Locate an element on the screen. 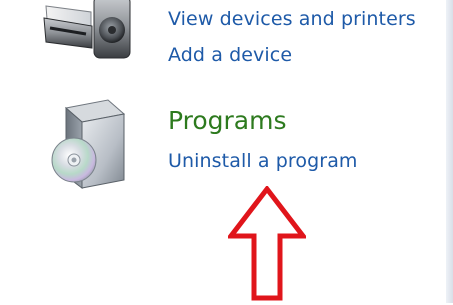  add-device-link: Add a device is located at coordinates (230, 55).